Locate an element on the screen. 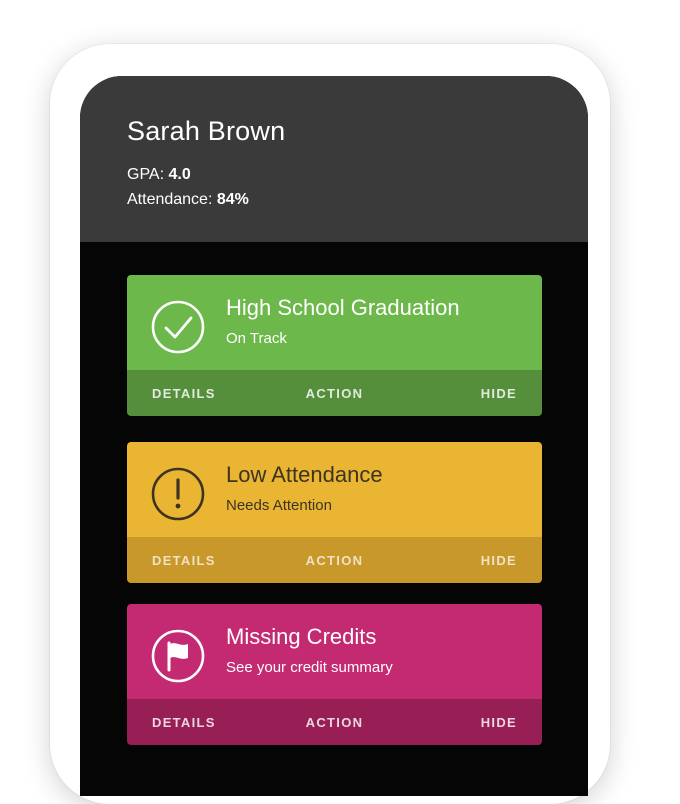 The image size is (680, 804). attendance-label: Attendance: is located at coordinates (170, 199).